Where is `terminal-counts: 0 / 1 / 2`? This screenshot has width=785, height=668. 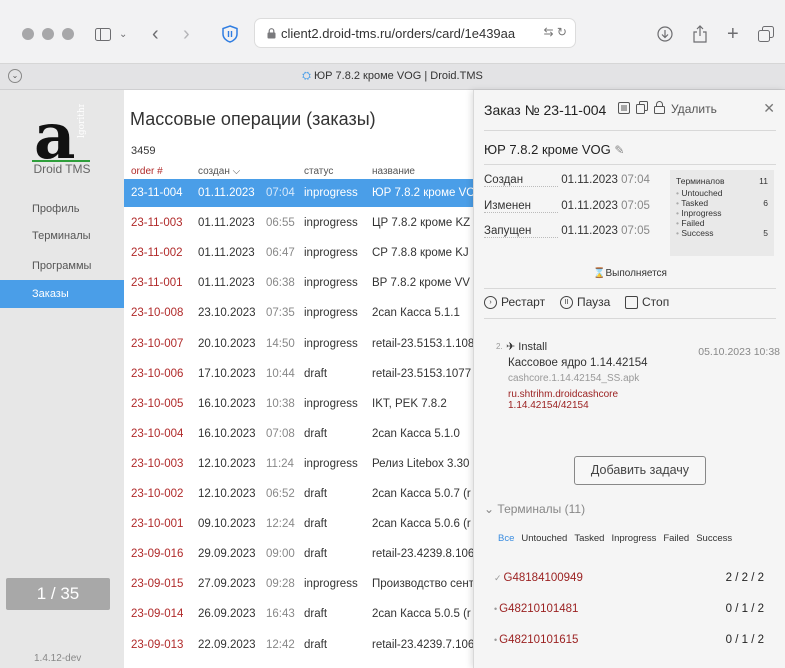 terminal-counts: 0 / 1 / 2 is located at coordinates (744, 640).